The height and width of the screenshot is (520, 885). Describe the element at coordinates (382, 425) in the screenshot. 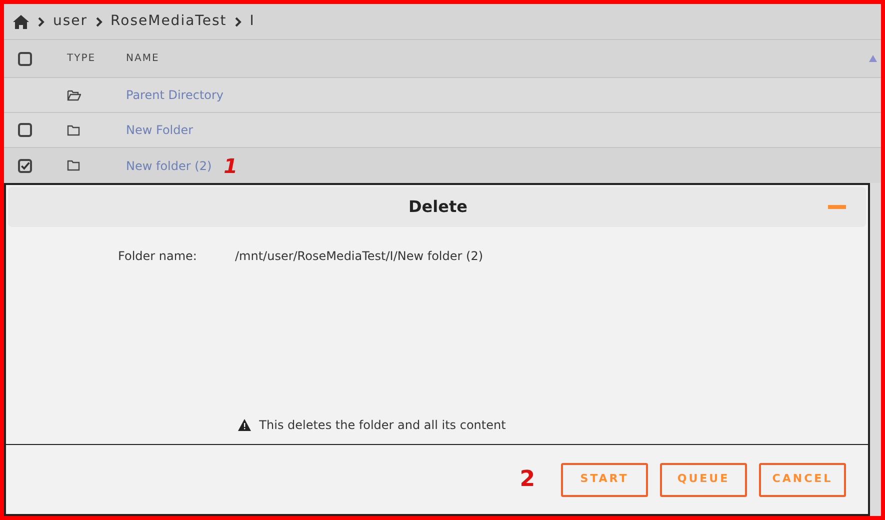

I see `warning-text: This deletes the folder and all its content` at that location.